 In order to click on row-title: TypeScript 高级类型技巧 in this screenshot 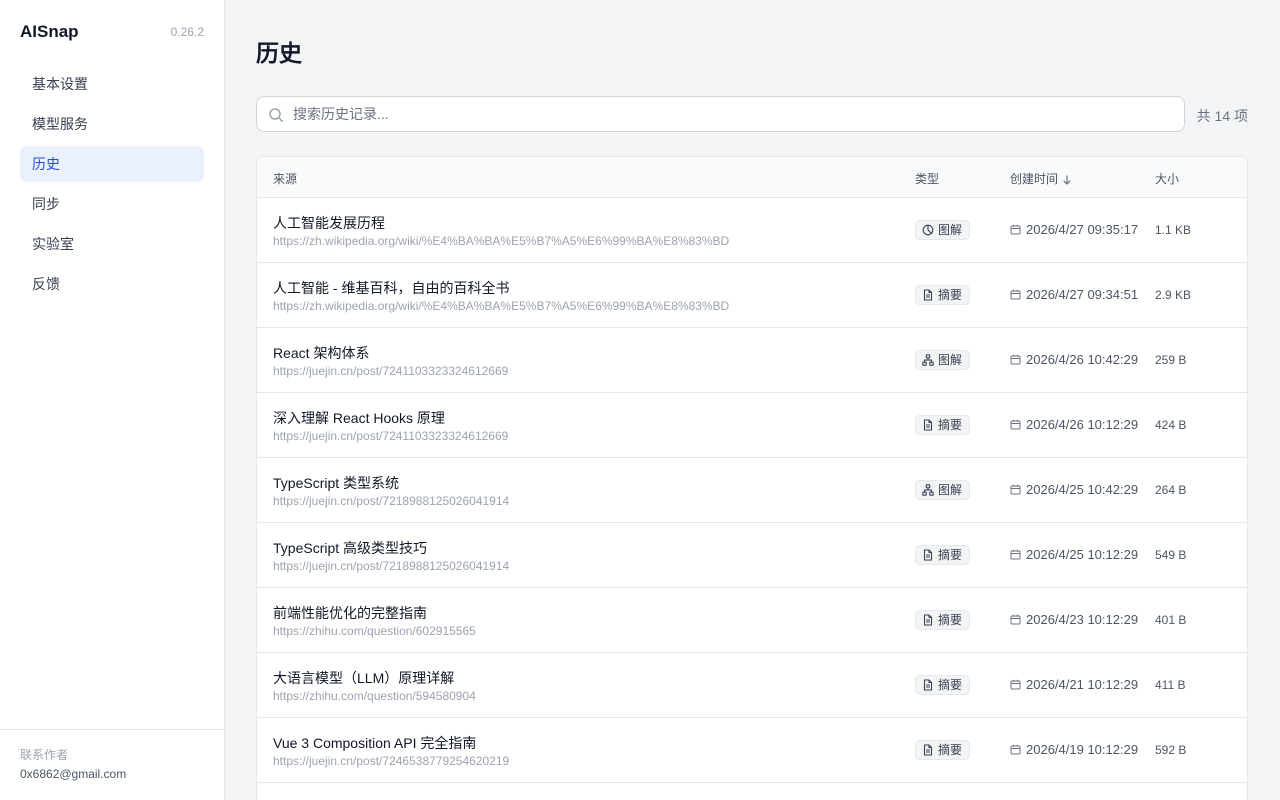, I will do `click(350, 548)`.